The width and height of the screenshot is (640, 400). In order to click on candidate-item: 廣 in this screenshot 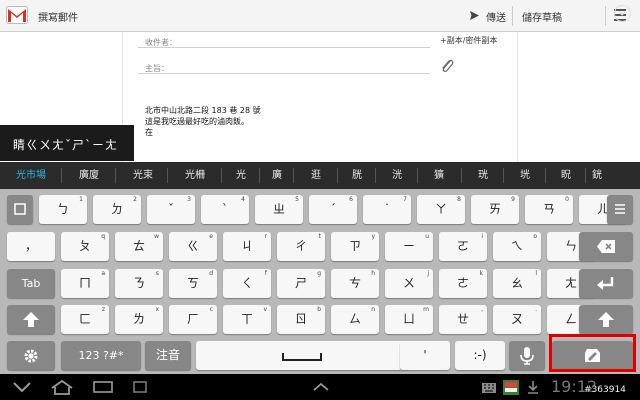, I will do `click(277, 175)`.